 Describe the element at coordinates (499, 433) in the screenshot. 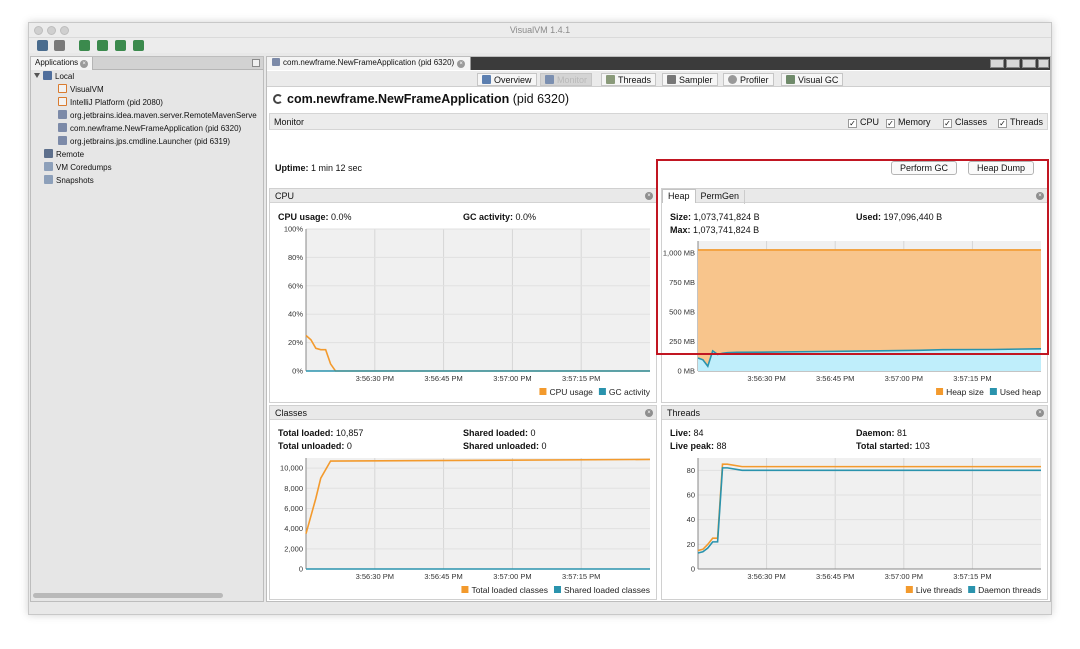

I see `shared-loaded-stat: Shared loaded: 0` at that location.